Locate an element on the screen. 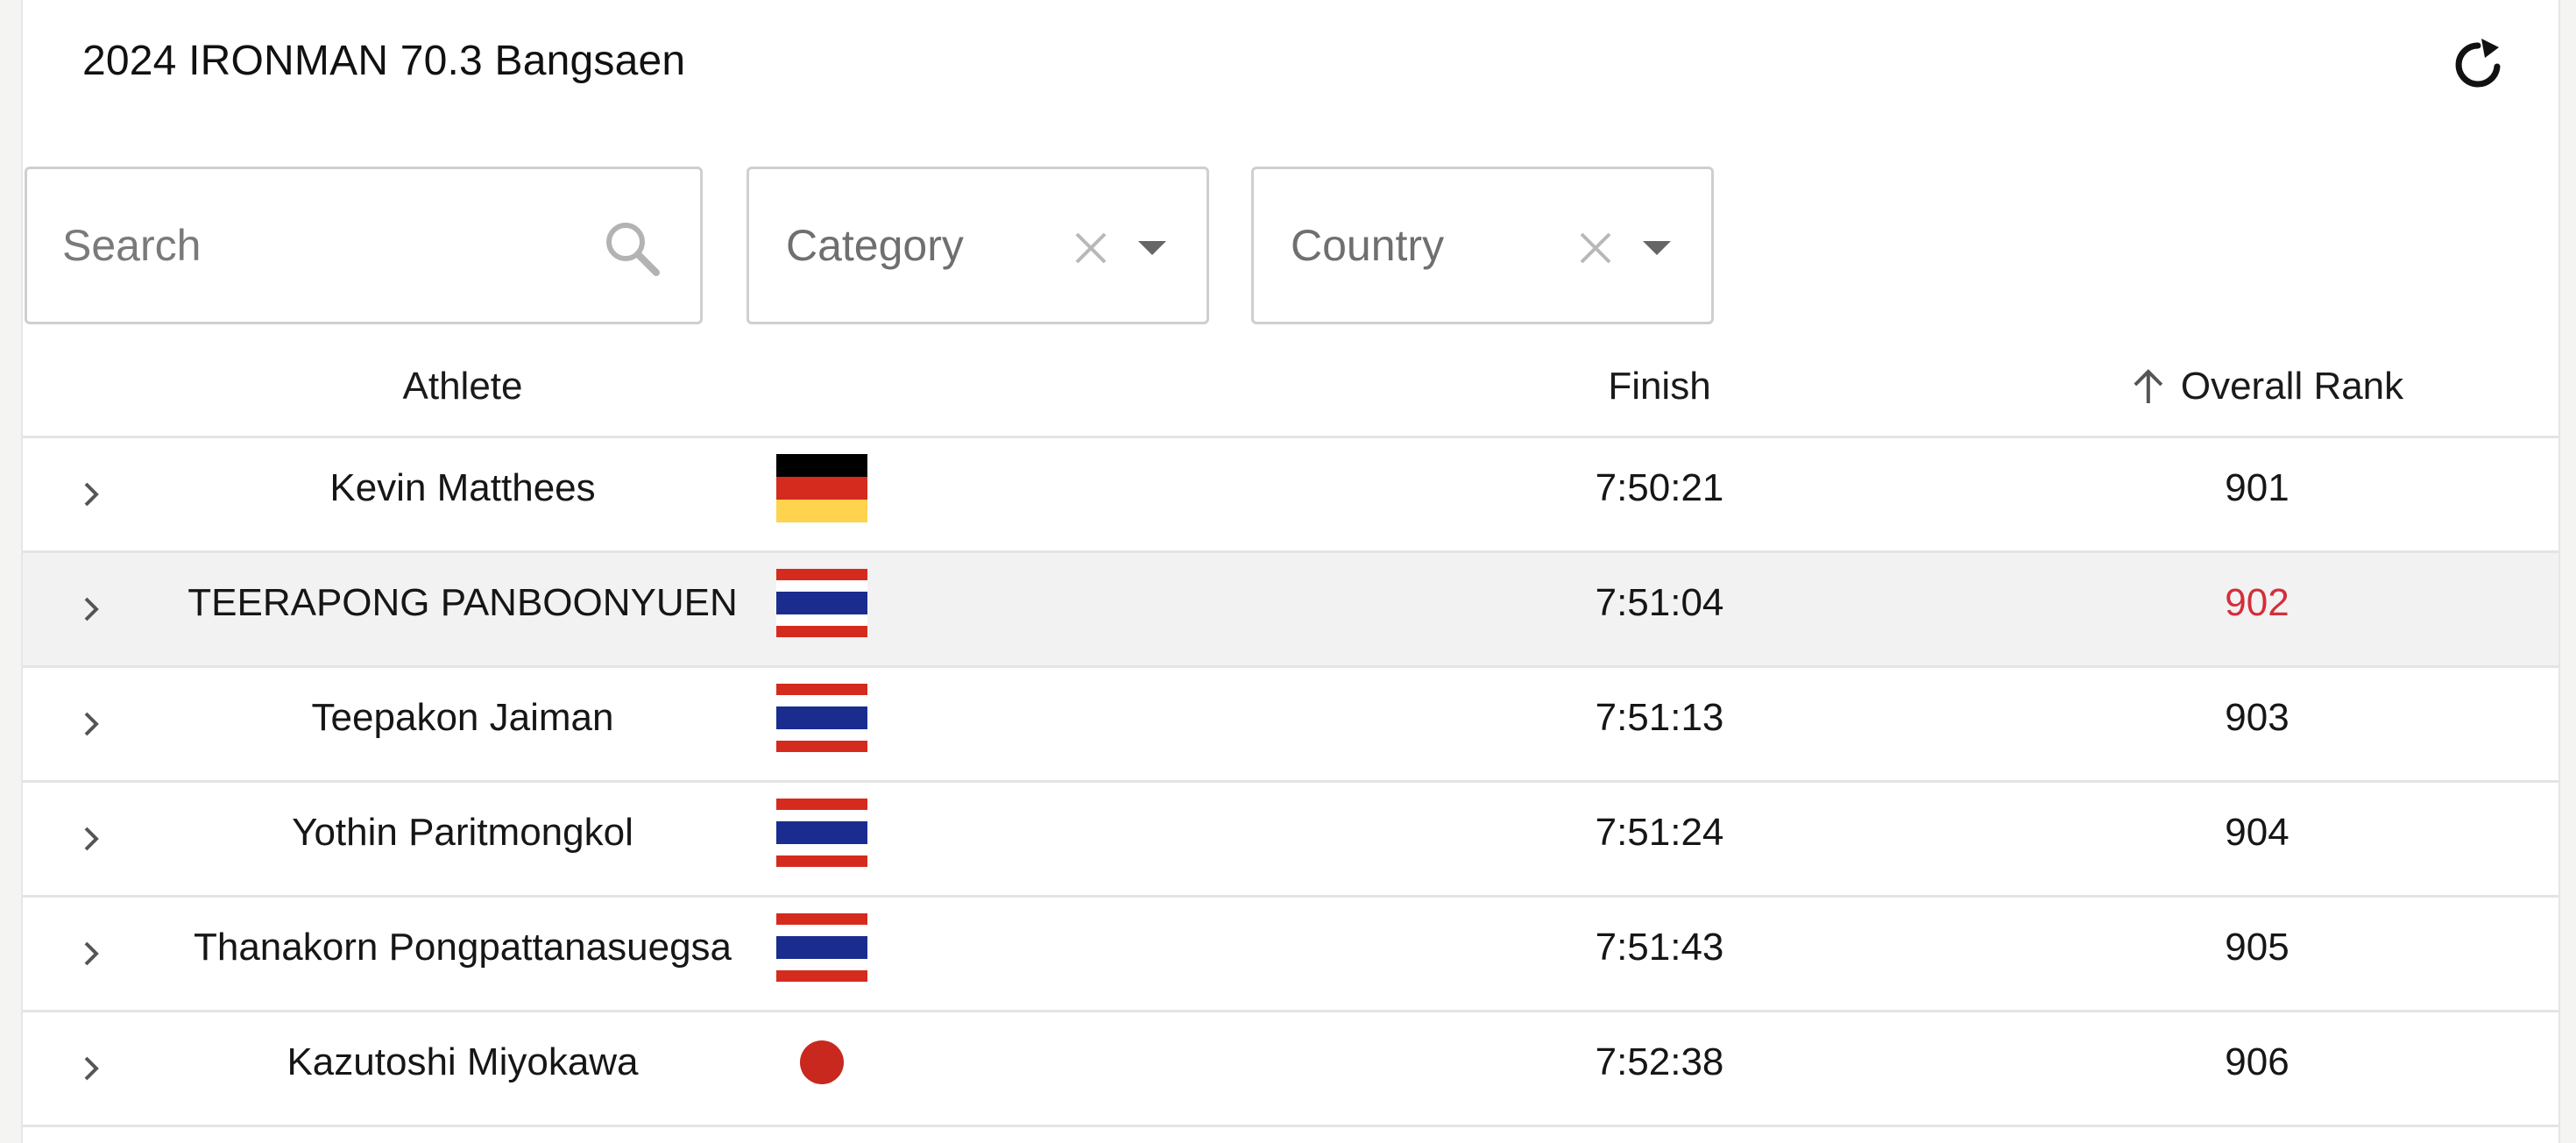 The width and height of the screenshot is (2576, 1143). table-row: Kevin Matthees 7:50:21 901 is located at coordinates (1290, 495).